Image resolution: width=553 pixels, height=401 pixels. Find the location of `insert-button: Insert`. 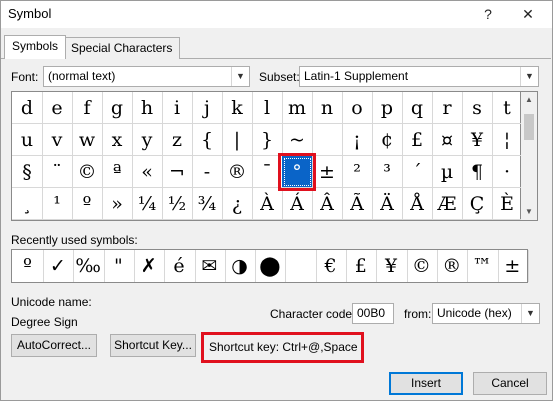

insert-button: Insert is located at coordinates (426, 383).